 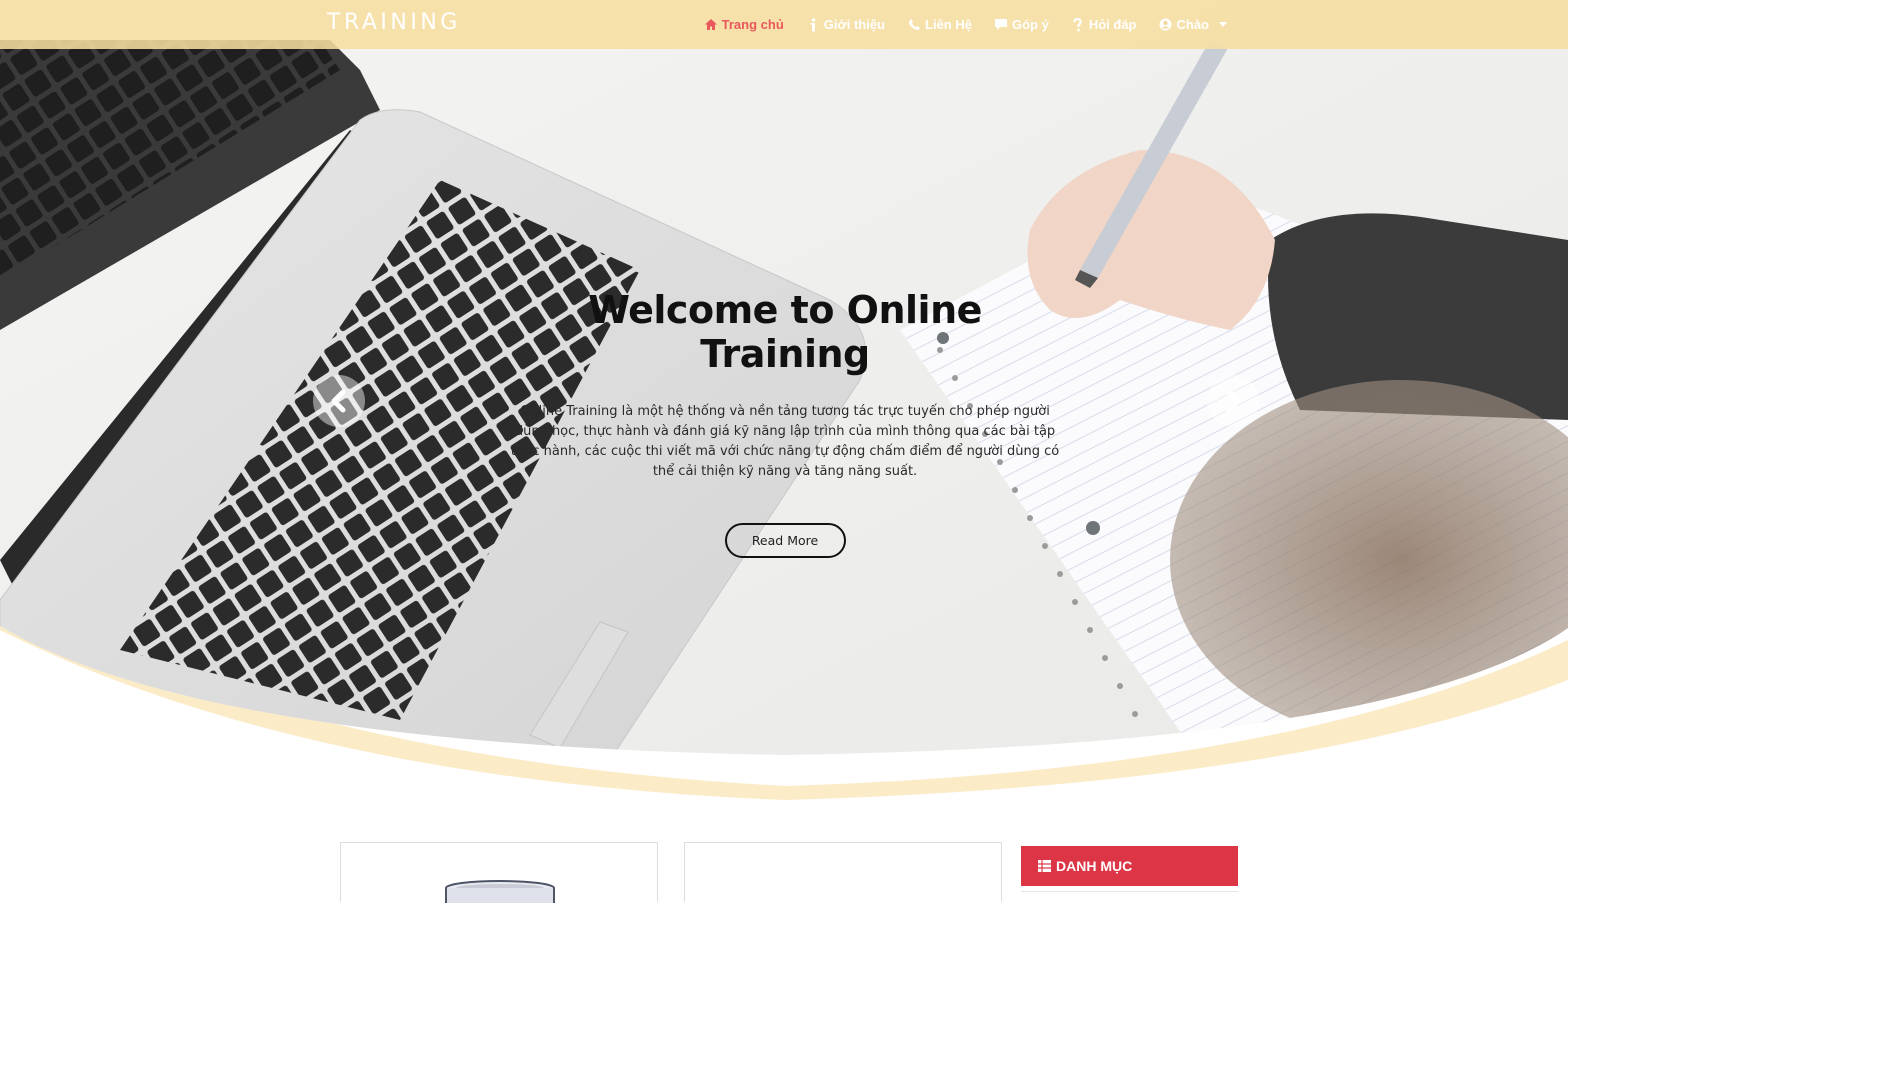 What do you see at coordinates (1166, 25) in the screenshot?
I see `user-circle-icon` at bounding box center [1166, 25].